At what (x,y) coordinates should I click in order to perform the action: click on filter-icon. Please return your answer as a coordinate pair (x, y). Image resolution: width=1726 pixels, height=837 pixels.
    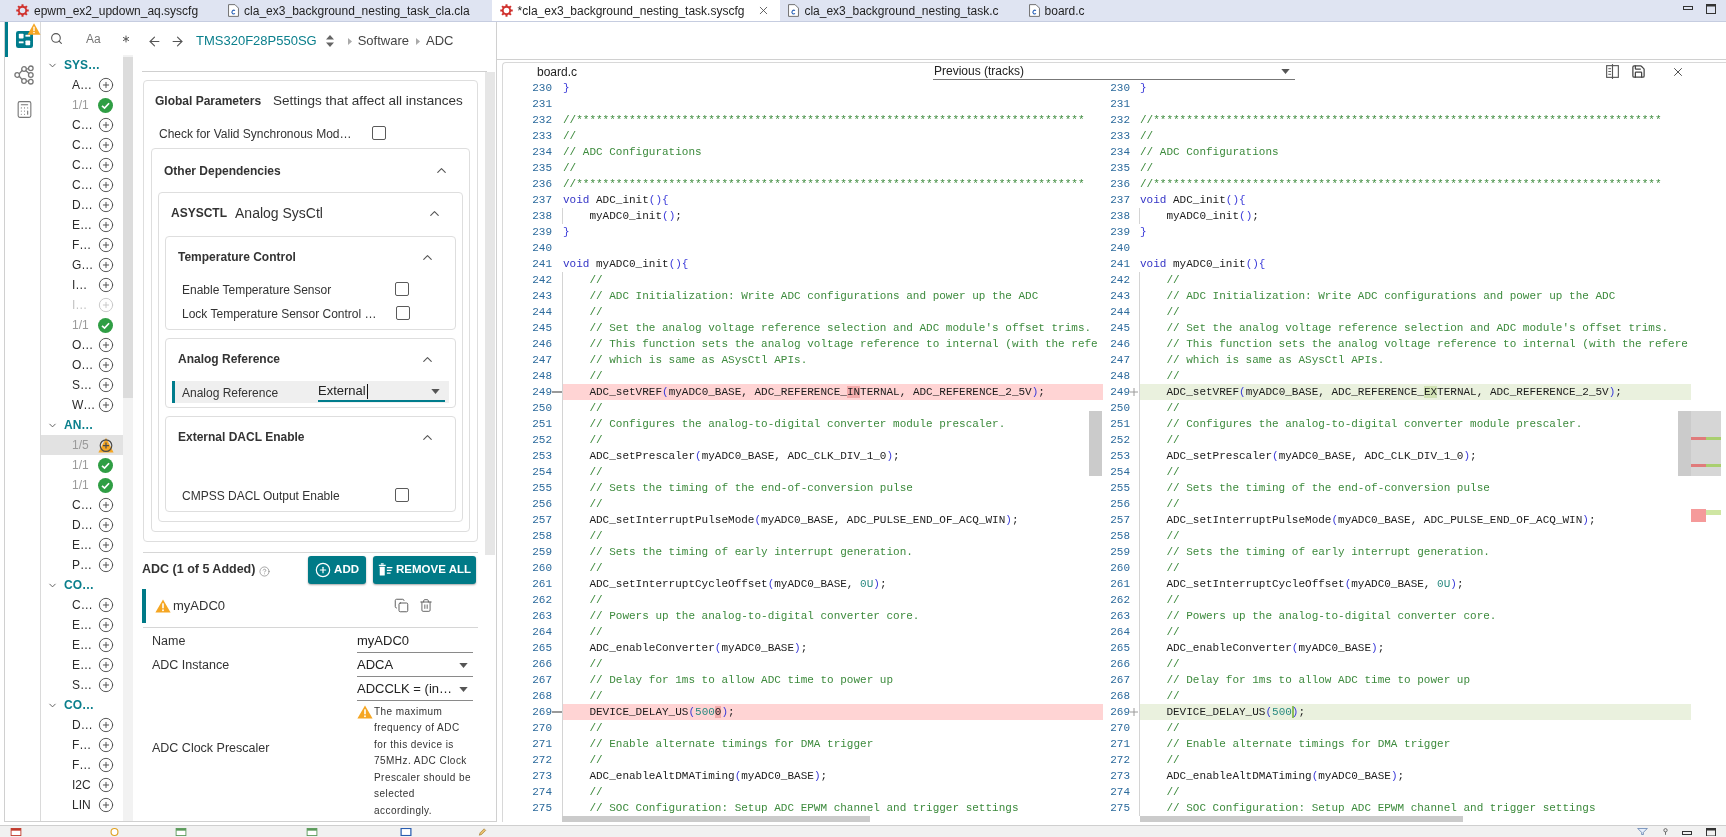
    Looking at the image, I should click on (1642, 831).